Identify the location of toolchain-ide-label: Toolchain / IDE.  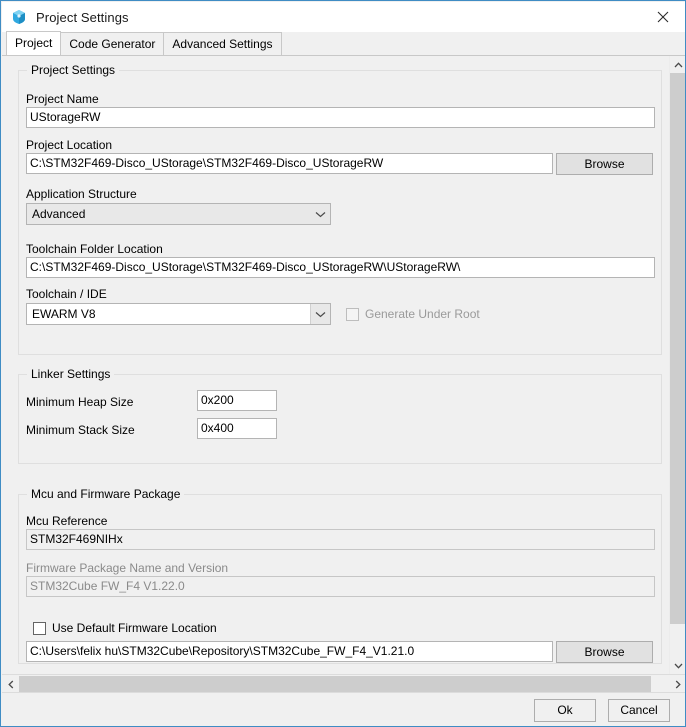
(66, 294).